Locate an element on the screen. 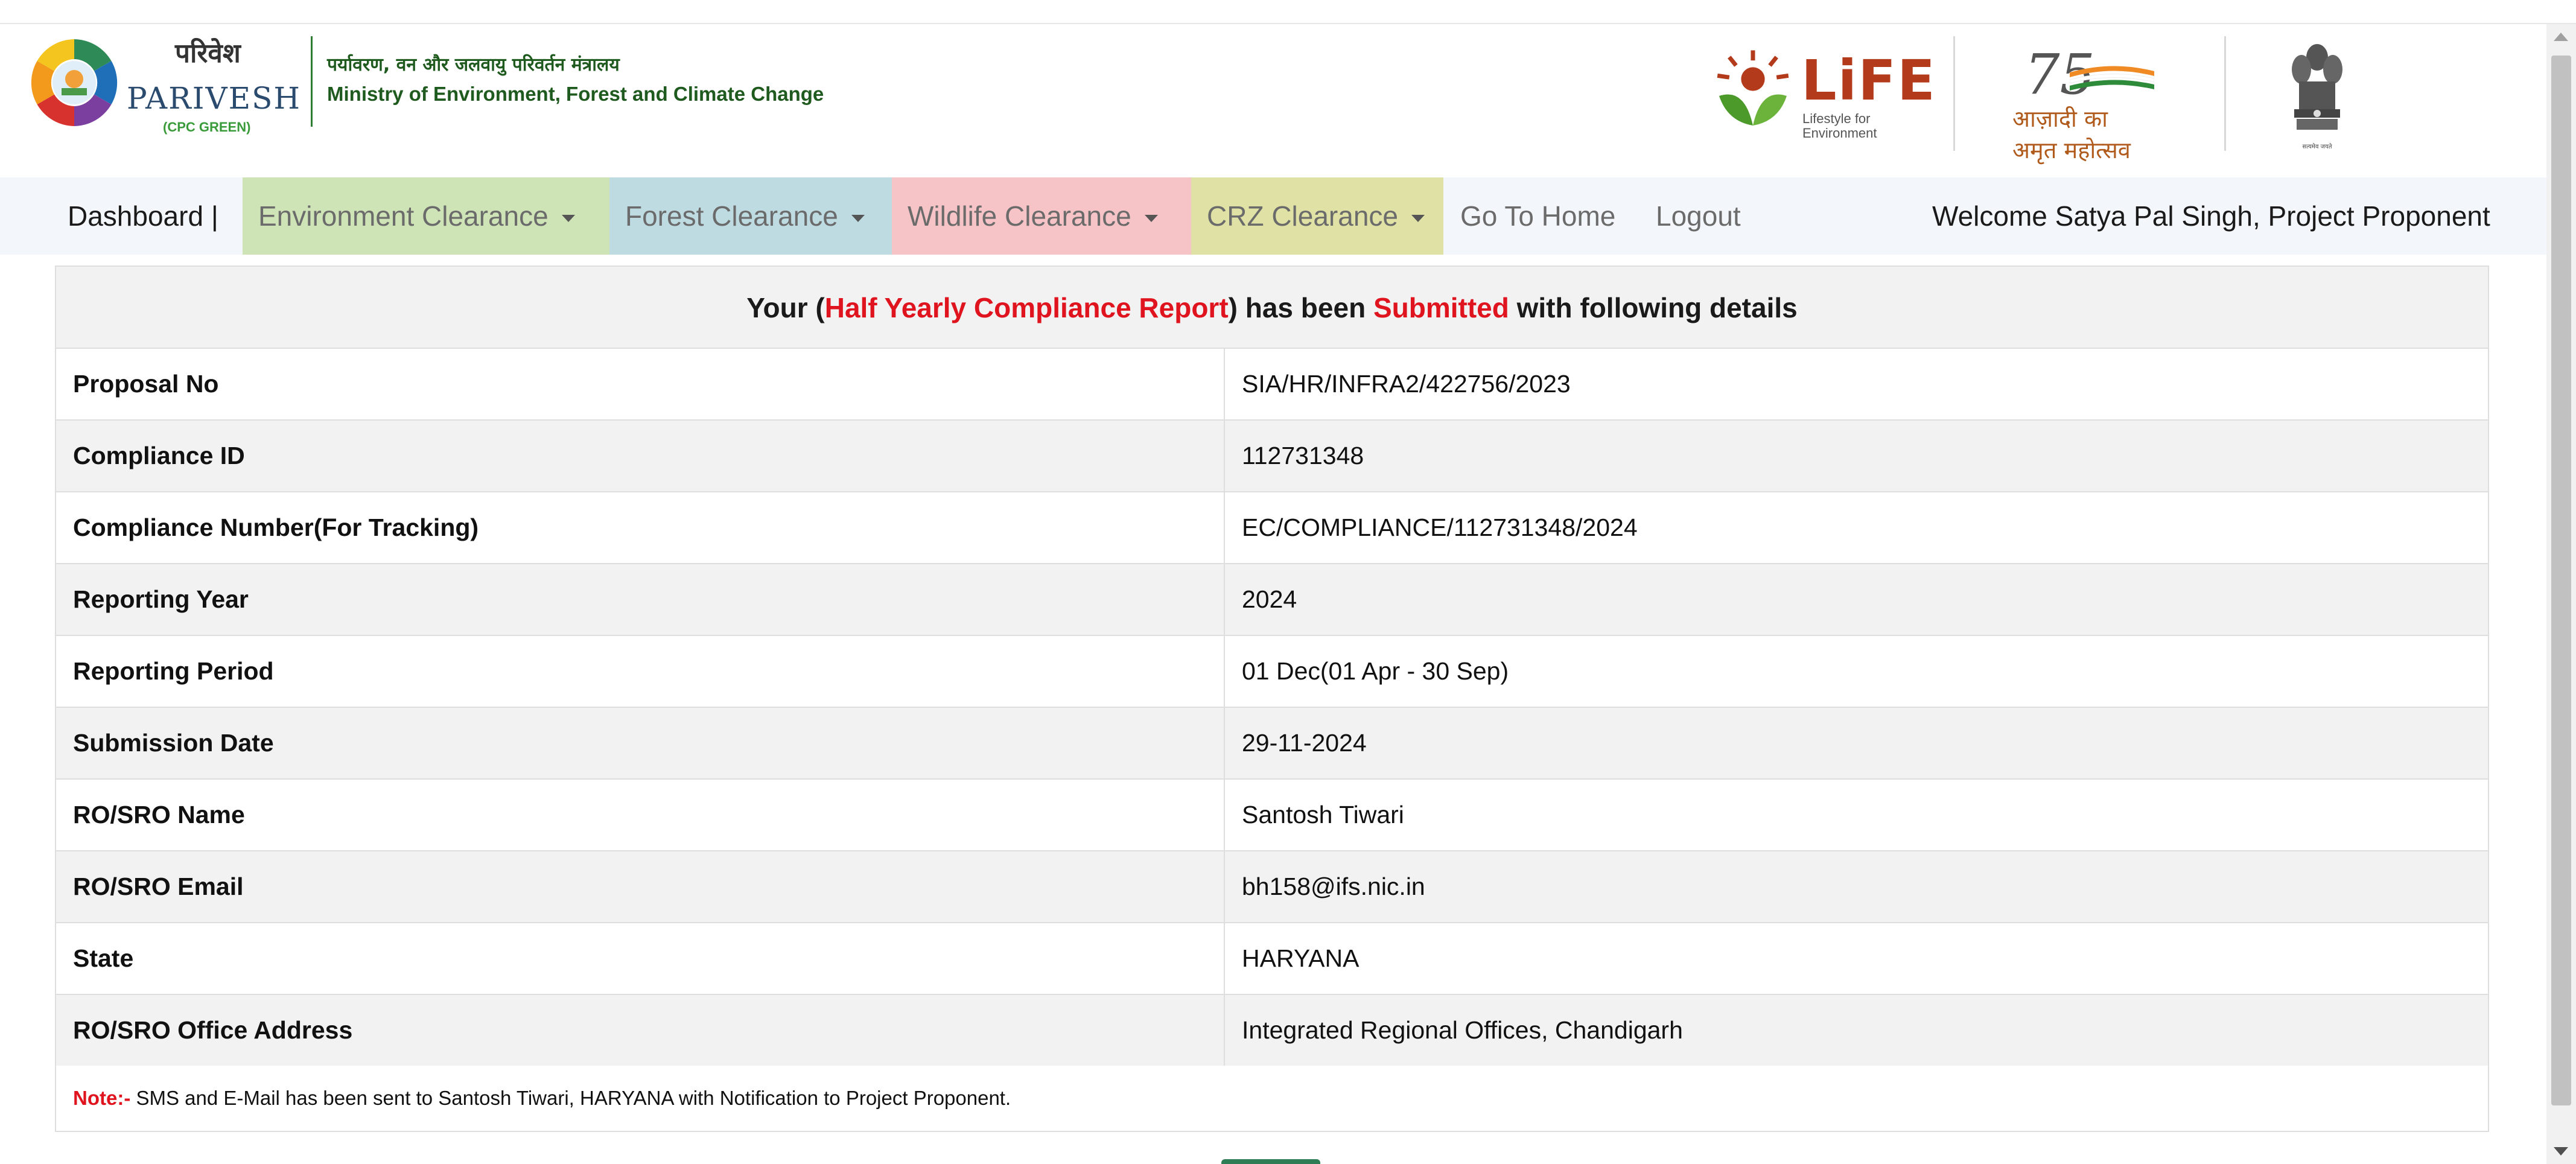 Image resolution: width=2576 pixels, height=1164 pixels. nav-environment-label: Environment Clearance is located at coordinates (403, 216).